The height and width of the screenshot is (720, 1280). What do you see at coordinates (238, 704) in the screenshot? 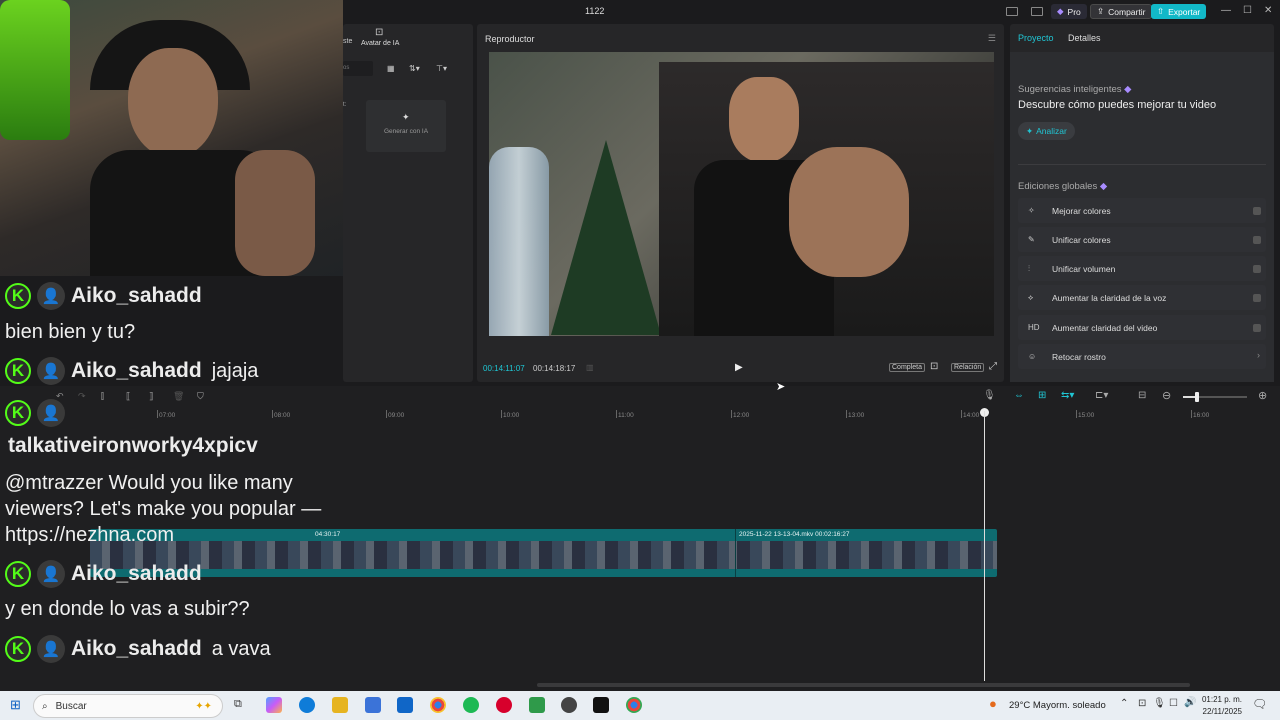
I see `task-view-icon: ⧉` at bounding box center [238, 704].